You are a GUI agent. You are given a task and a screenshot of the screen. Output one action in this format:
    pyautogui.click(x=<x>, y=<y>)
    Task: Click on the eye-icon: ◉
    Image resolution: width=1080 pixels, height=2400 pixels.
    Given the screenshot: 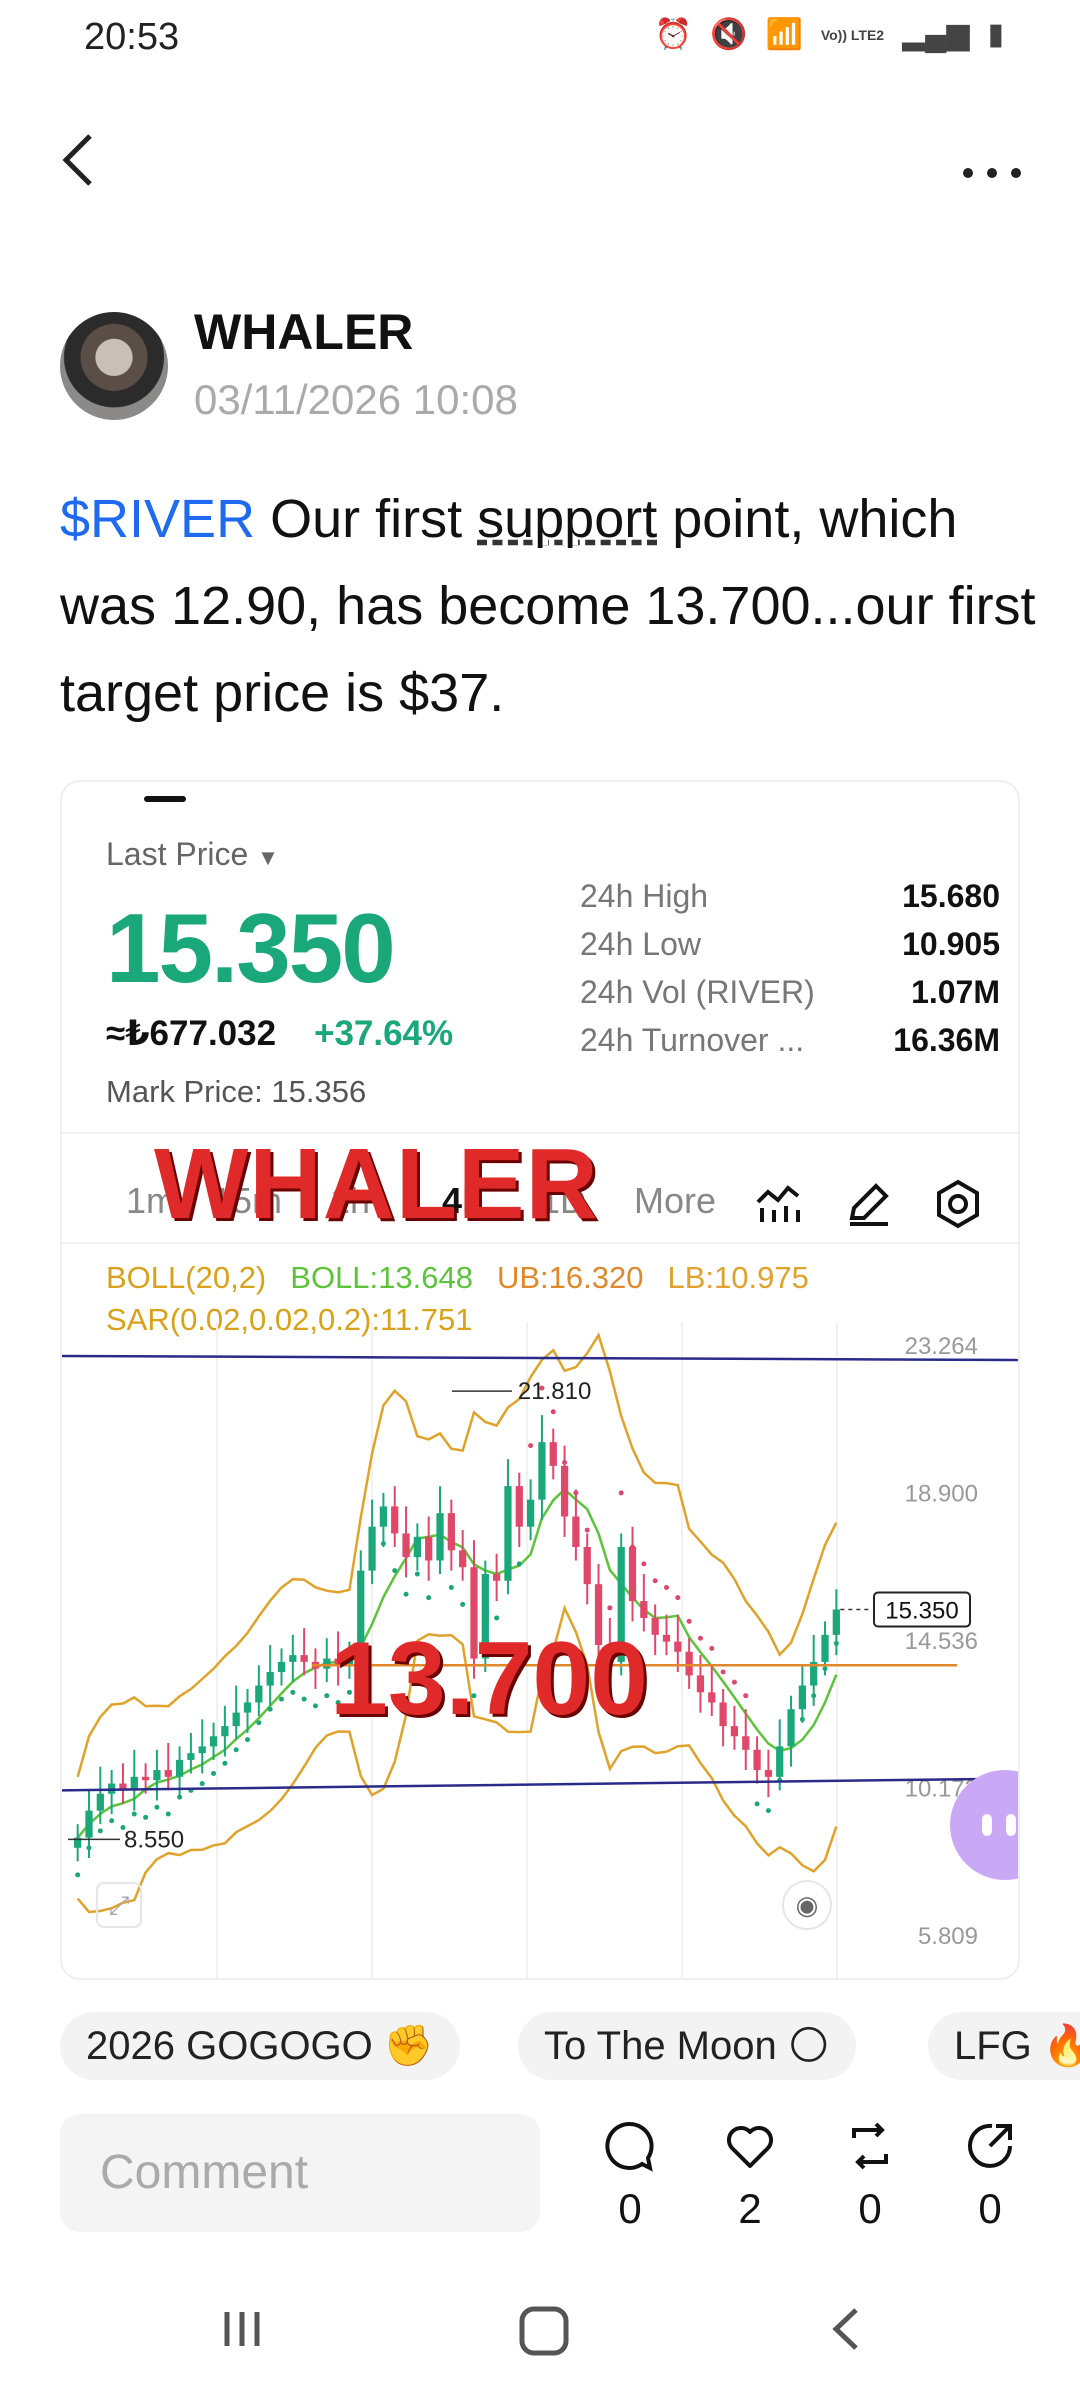 What is the action you would take?
    pyautogui.click(x=807, y=1905)
    